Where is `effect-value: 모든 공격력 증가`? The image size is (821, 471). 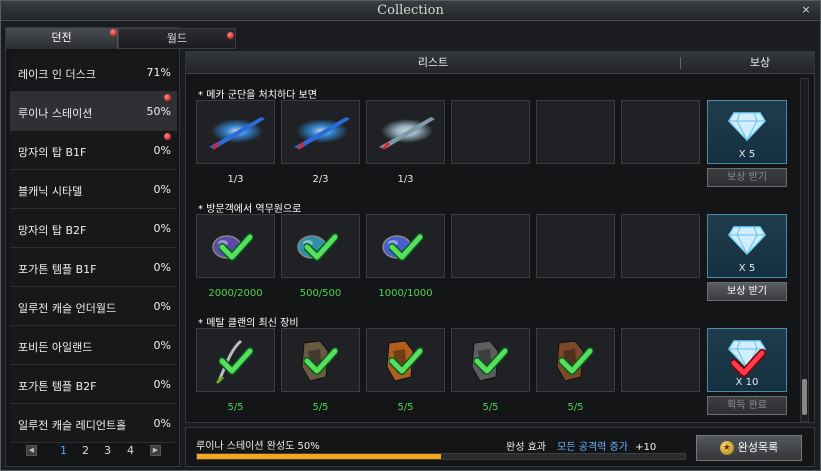
effect-value: 모든 공격력 증가 is located at coordinates (592, 447).